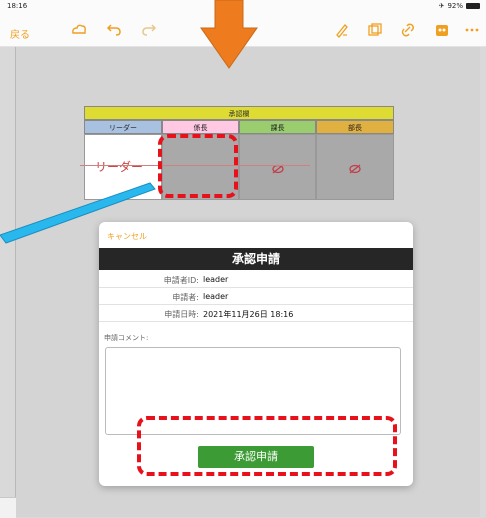 The image size is (486, 518). I want to click on canvas-corner, so click(8, 507).